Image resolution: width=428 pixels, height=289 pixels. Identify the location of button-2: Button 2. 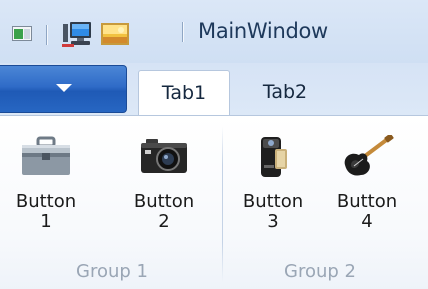
(164, 200).